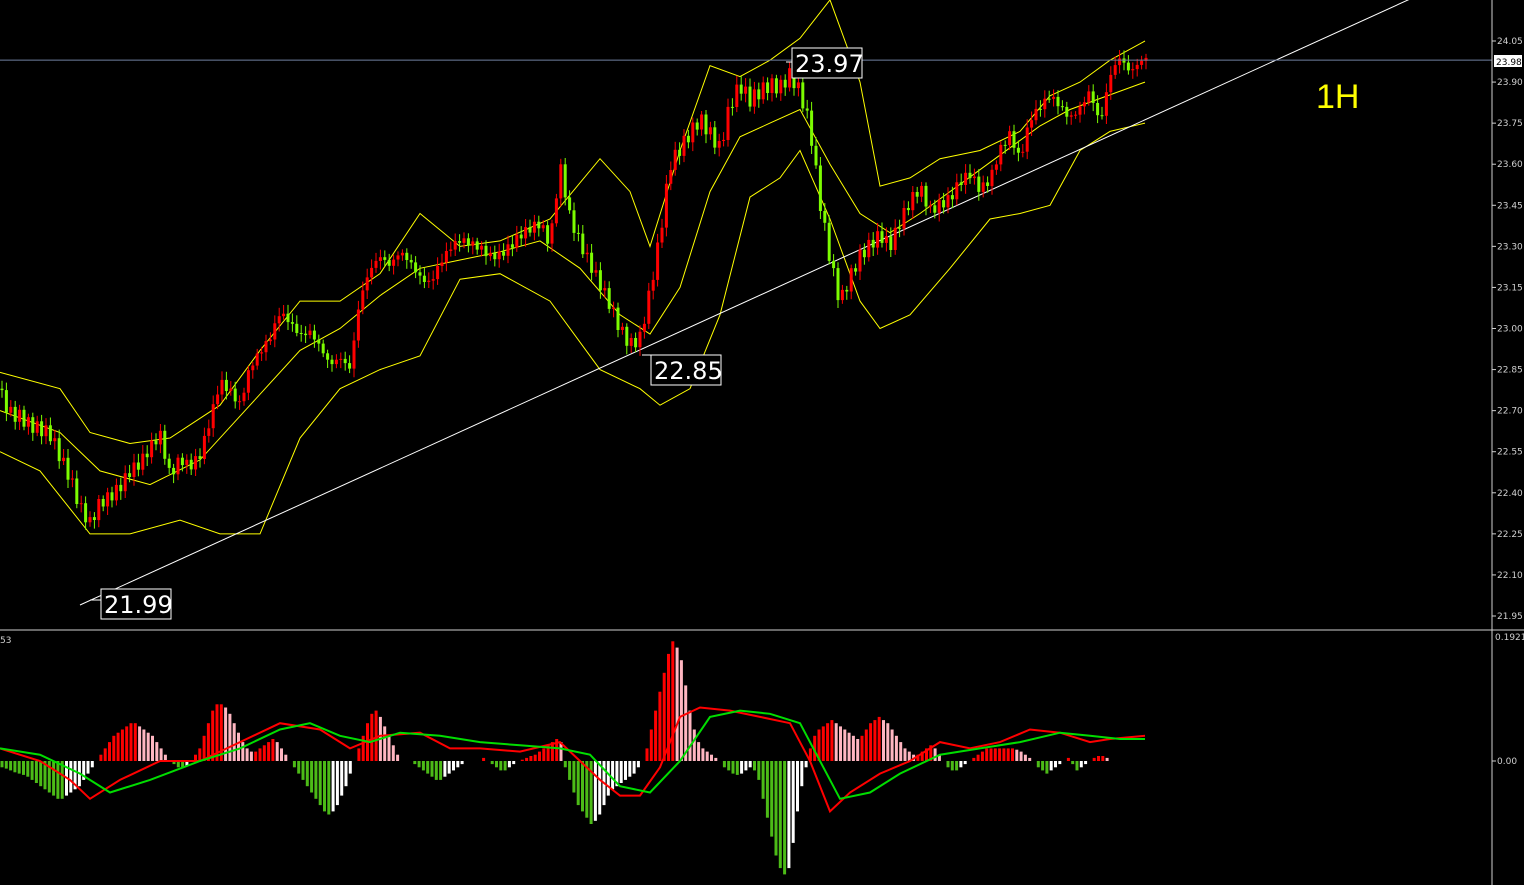 This screenshot has height=885, width=1524. Describe the element at coordinates (1510, 330) in the screenshot. I see `price-tick-label: 23.00` at that location.